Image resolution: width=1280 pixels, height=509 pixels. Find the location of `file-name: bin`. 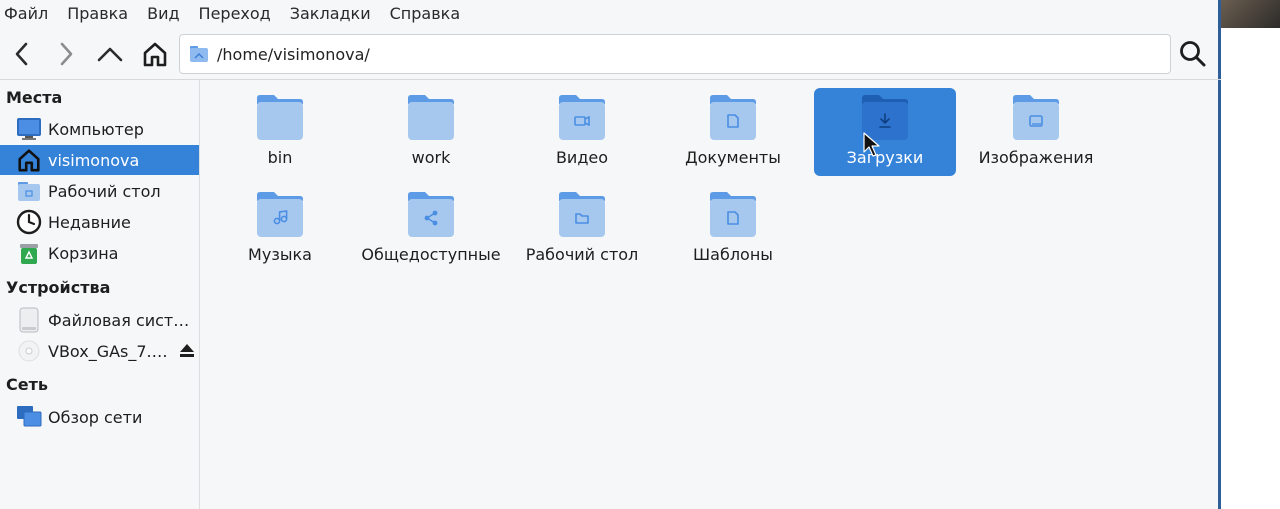

file-name: bin is located at coordinates (280, 157).